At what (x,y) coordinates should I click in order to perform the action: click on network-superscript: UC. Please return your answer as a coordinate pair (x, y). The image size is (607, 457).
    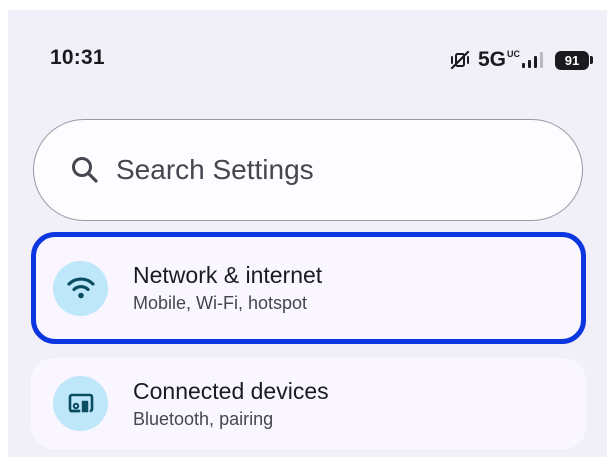
    Looking at the image, I should click on (513, 54).